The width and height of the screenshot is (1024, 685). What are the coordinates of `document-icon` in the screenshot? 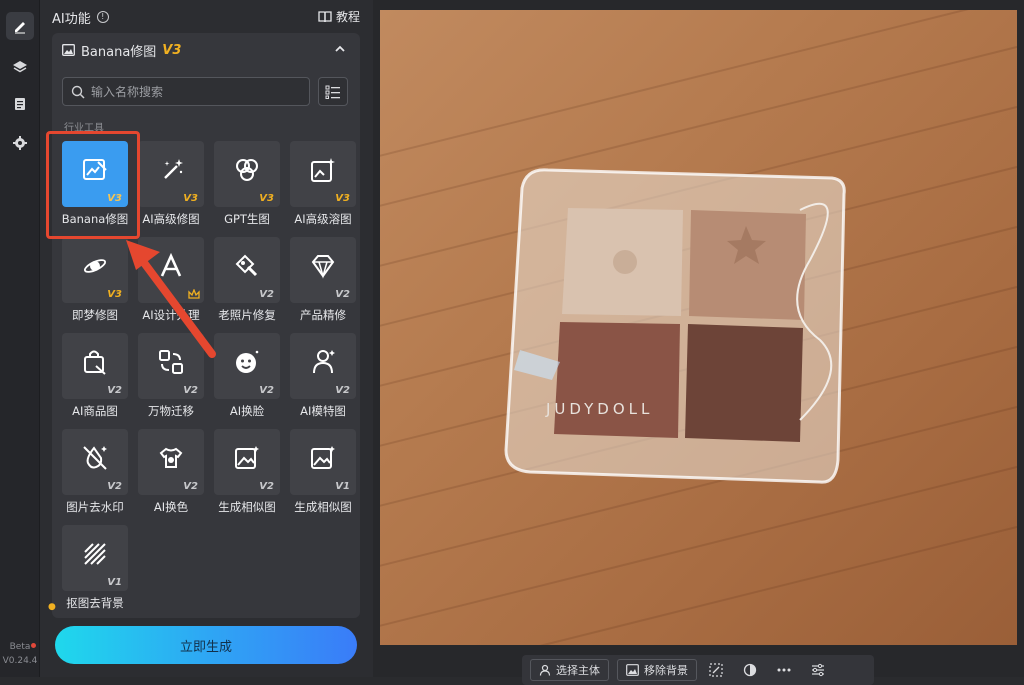 It's located at (20, 104).